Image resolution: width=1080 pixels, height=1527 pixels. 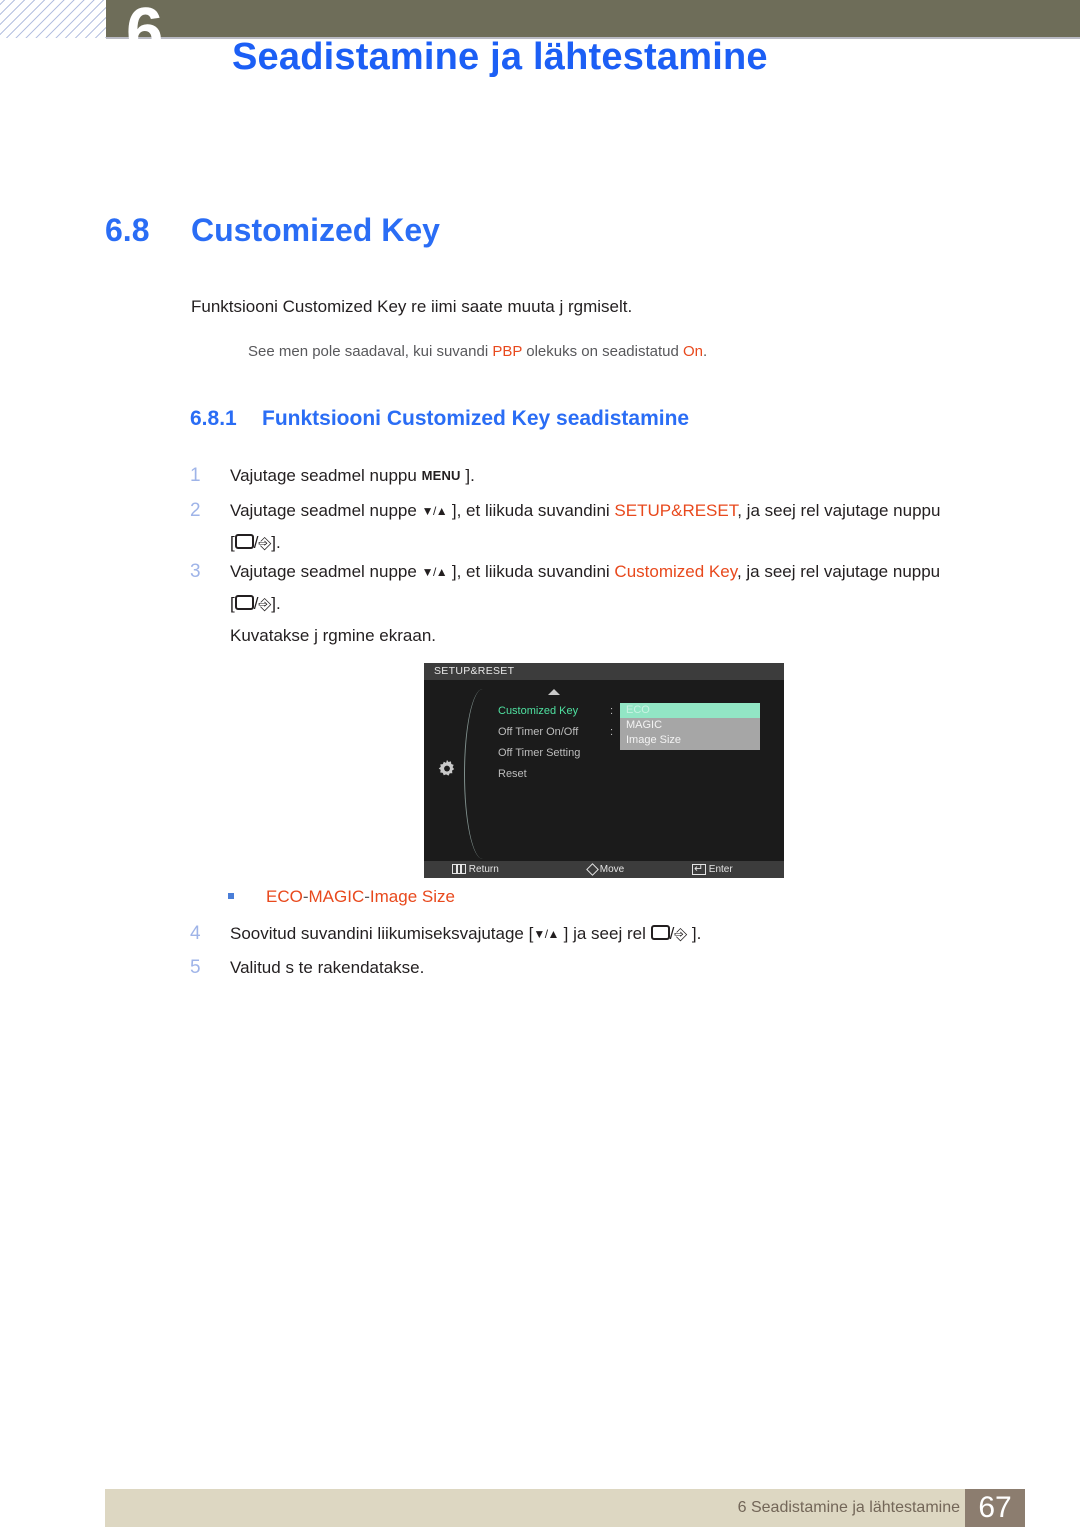 What do you see at coordinates (441, 475) in the screenshot?
I see `menu-keycap: MENU` at bounding box center [441, 475].